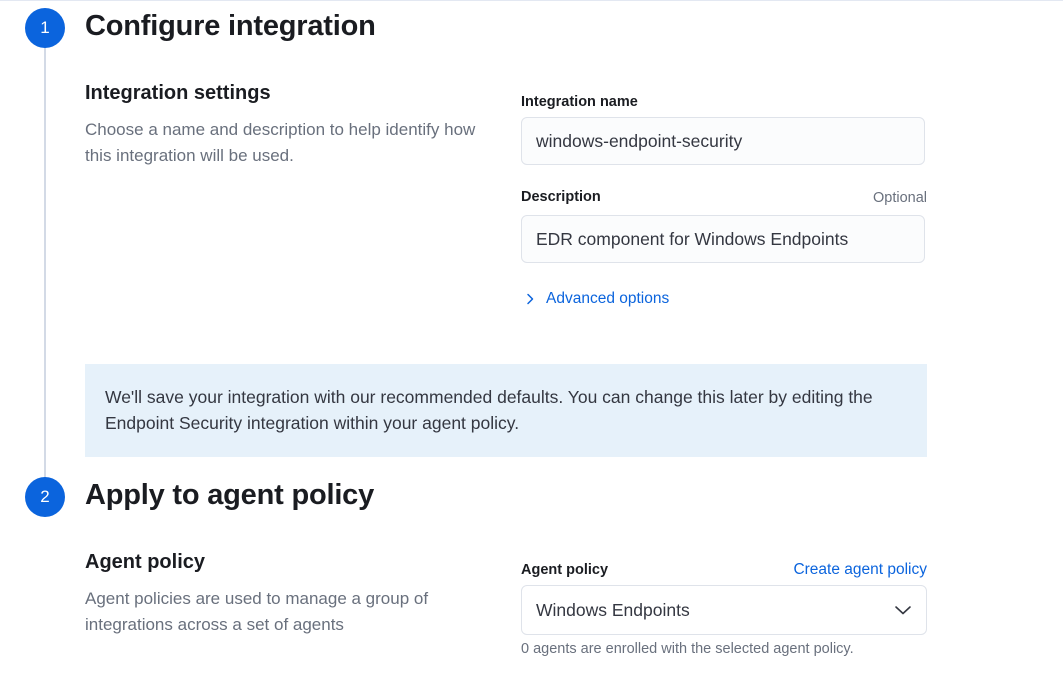 The image size is (1063, 679). What do you see at coordinates (45, 28) in the screenshot?
I see `step-1-number: 1` at bounding box center [45, 28].